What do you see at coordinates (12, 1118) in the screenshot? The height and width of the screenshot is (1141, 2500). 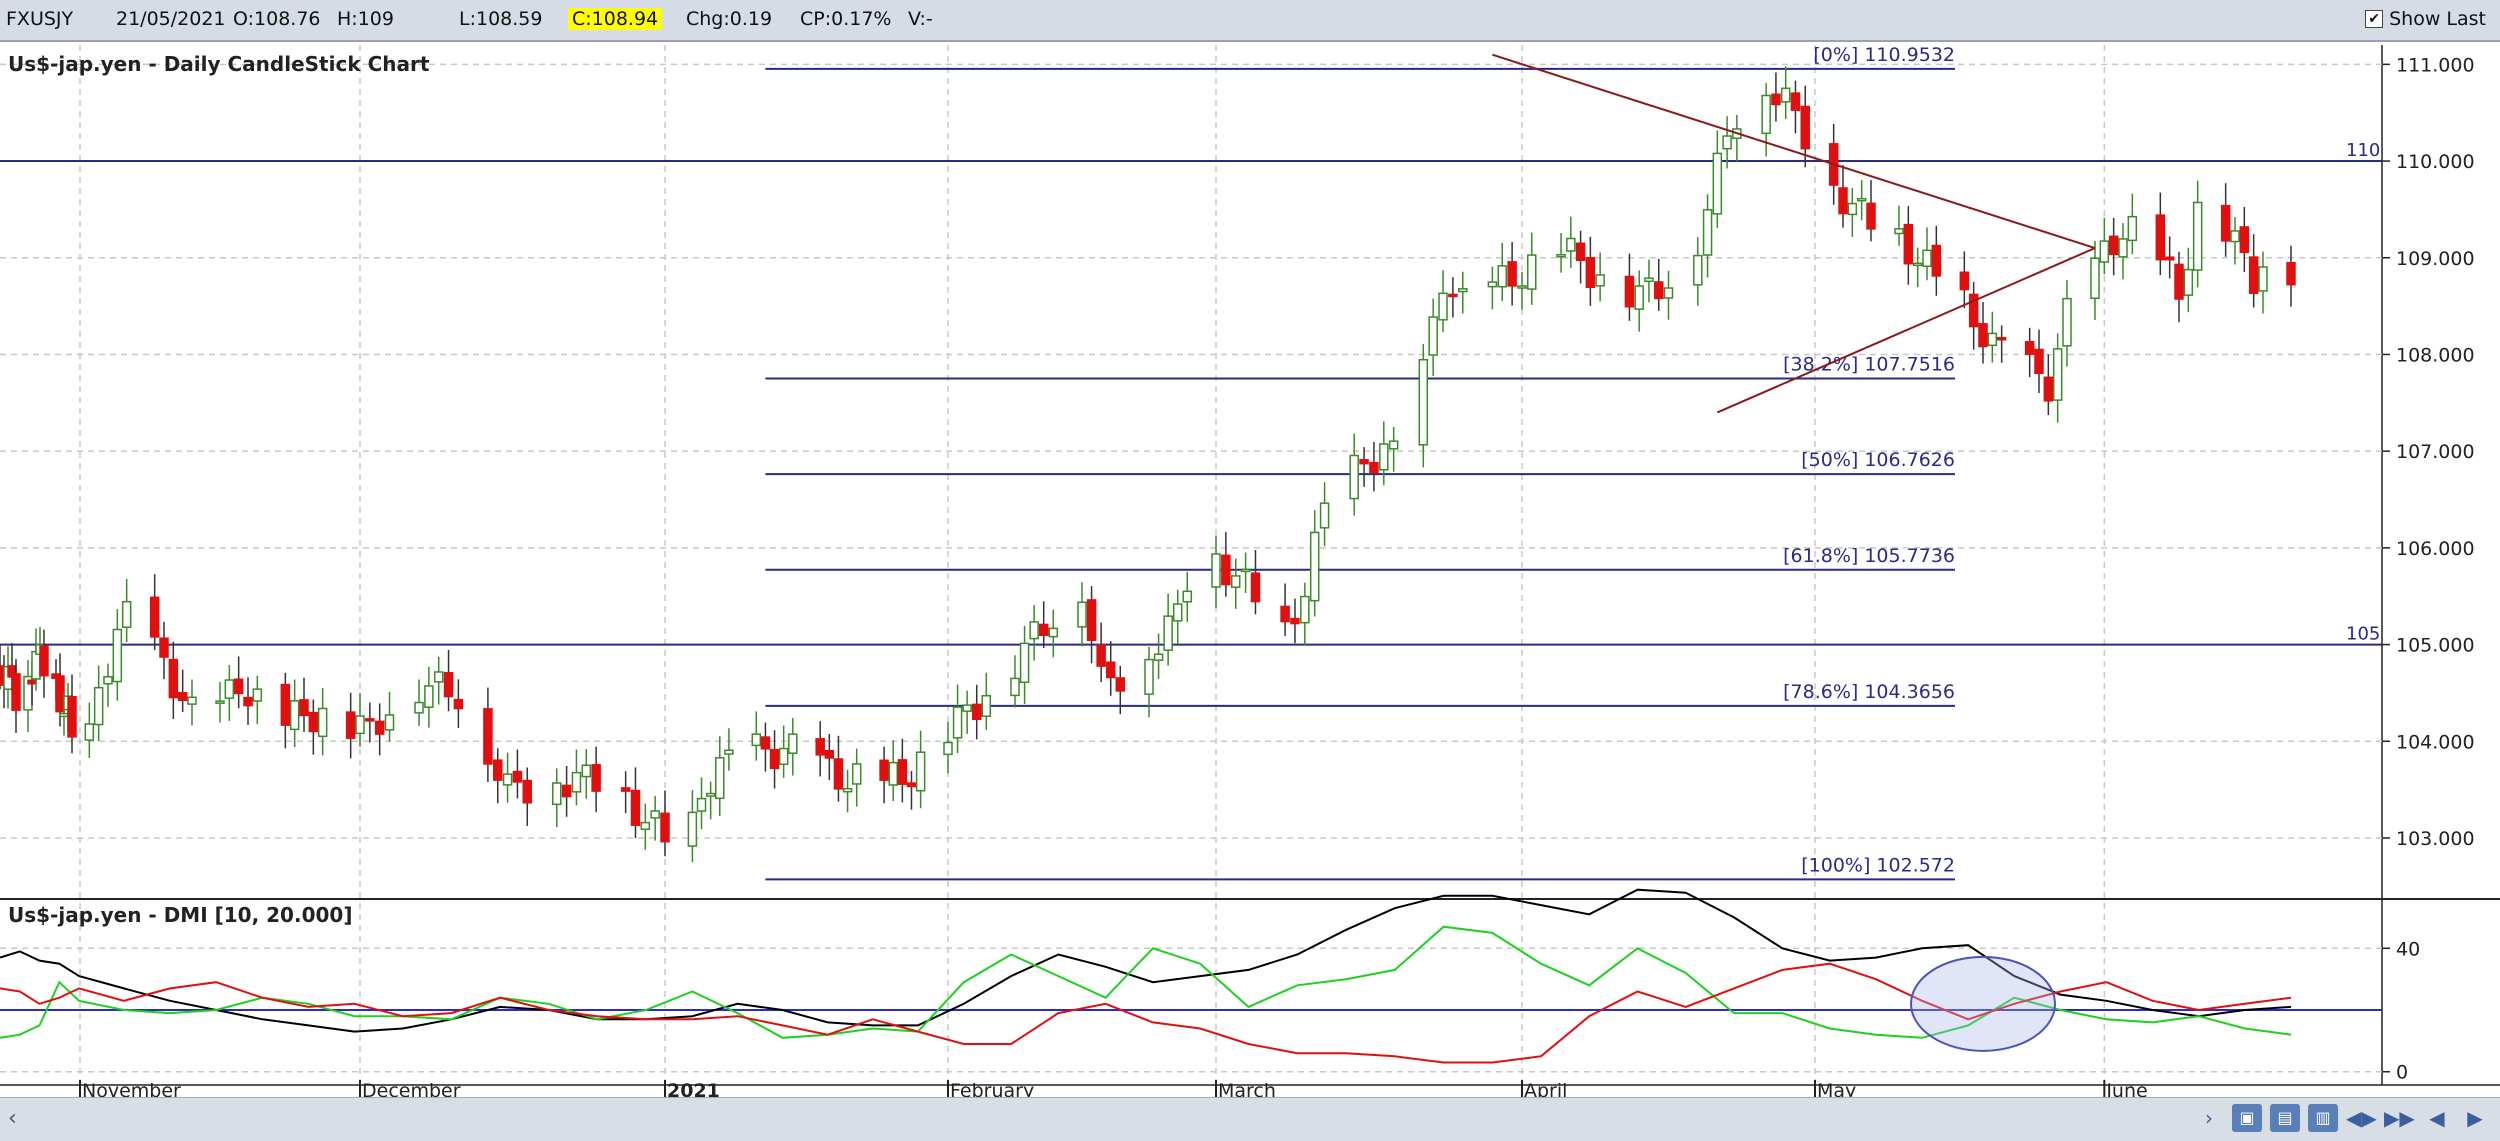 I see `chevron-left-icon: ‹` at bounding box center [12, 1118].